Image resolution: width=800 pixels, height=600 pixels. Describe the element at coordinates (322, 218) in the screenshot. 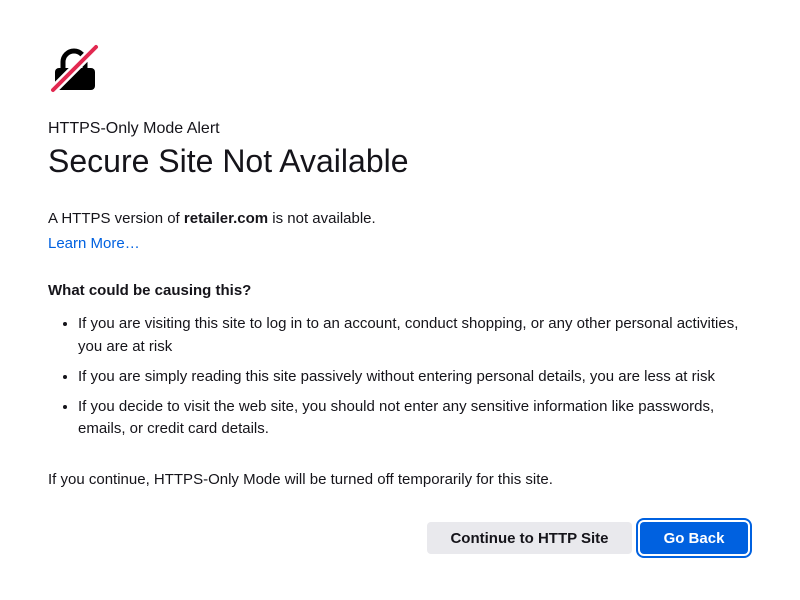

I see `intro-suffix: is not available.` at that location.